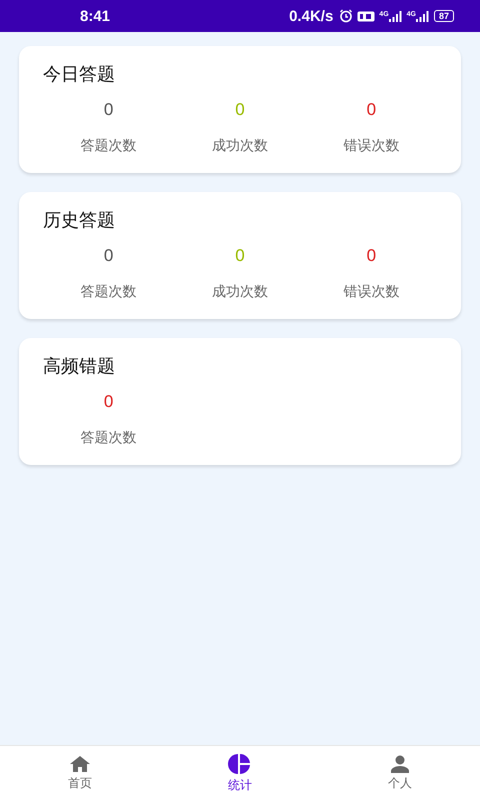  I want to click on nav-tab: 个人, so click(400, 773).